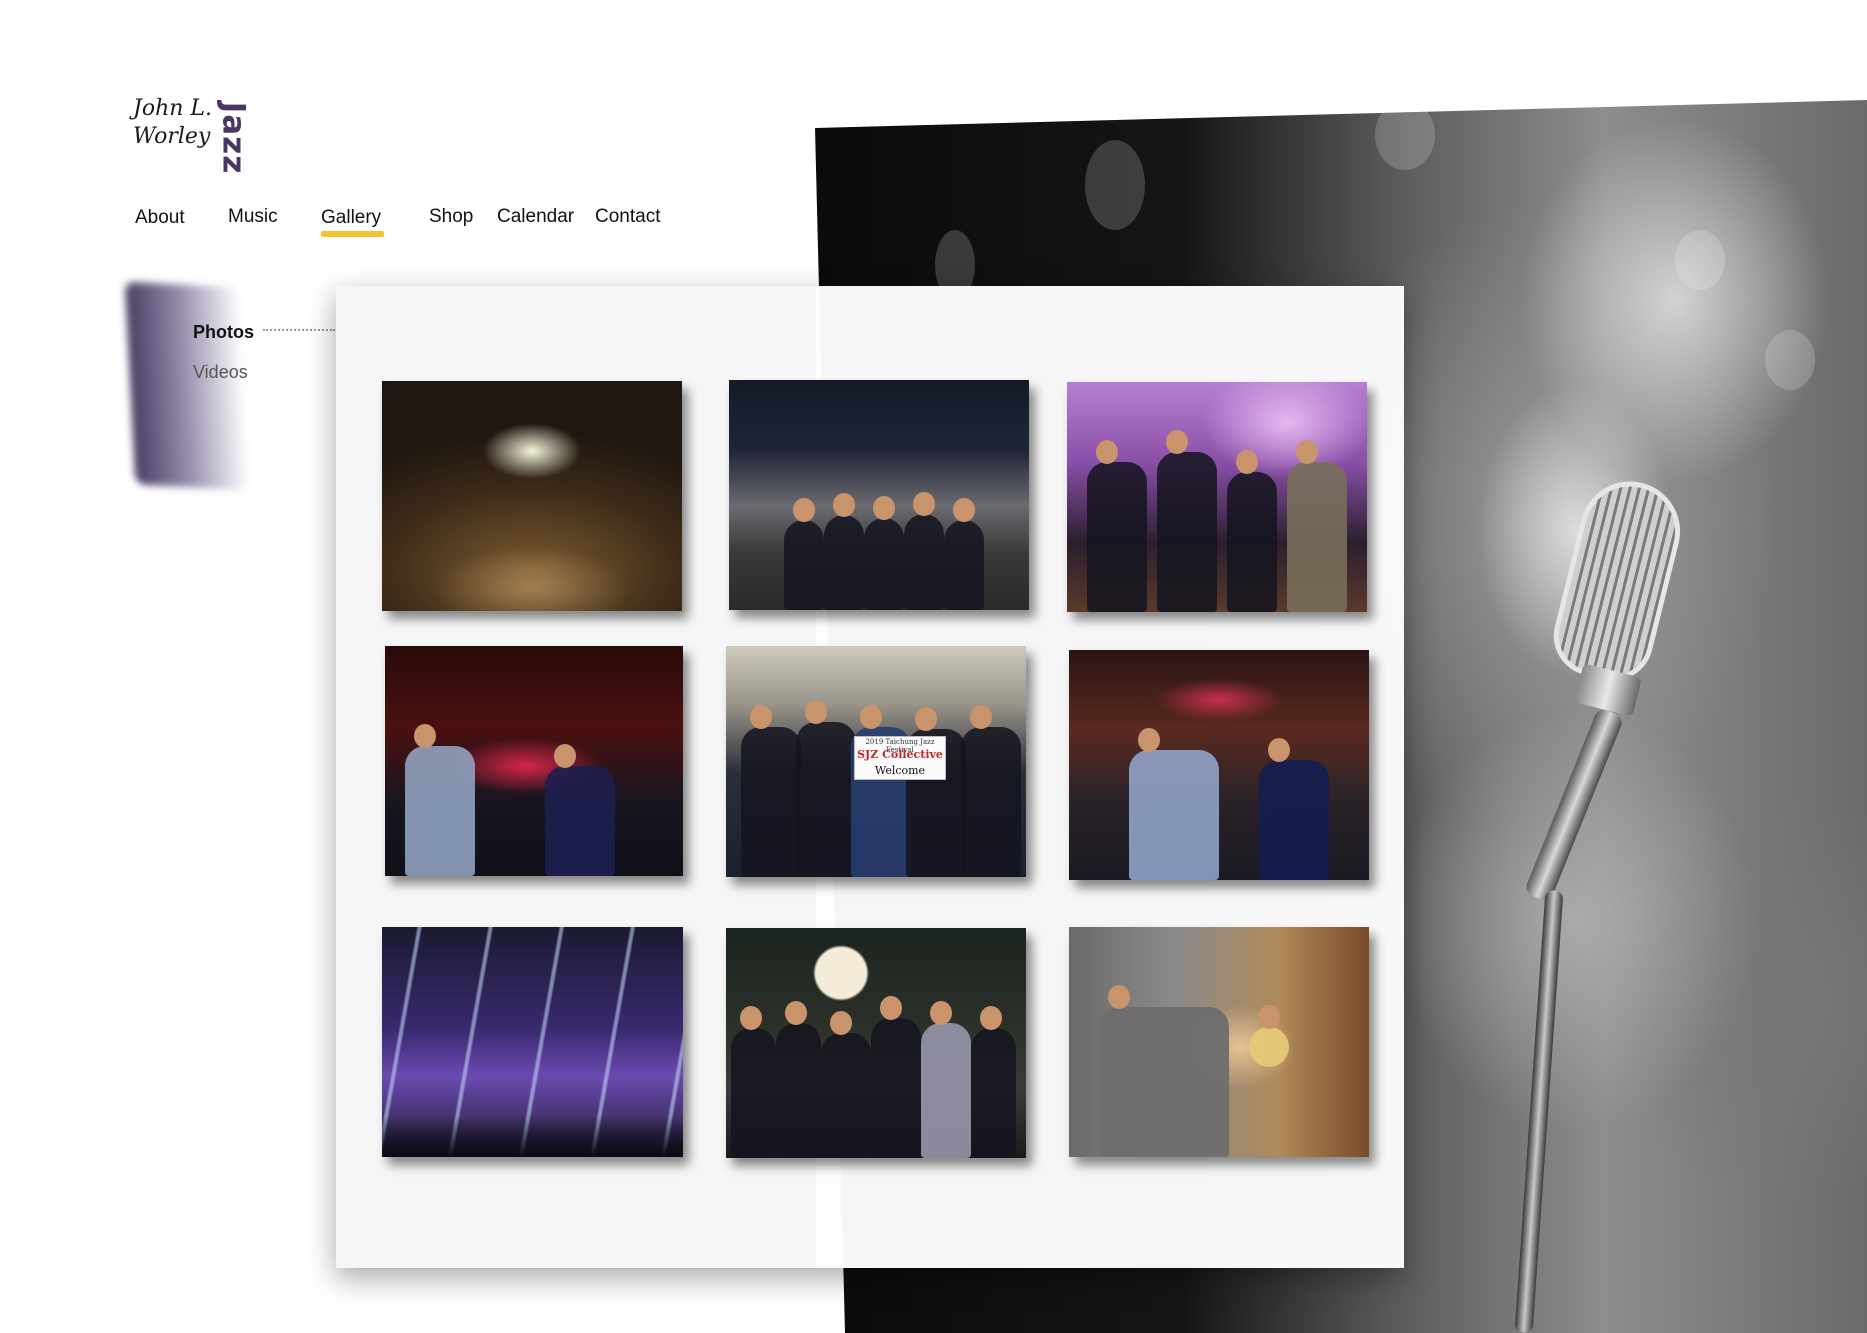 Image resolution: width=1867 pixels, height=1333 pixels. I want to click on subnav-photos: Photos, so click(223, 332).